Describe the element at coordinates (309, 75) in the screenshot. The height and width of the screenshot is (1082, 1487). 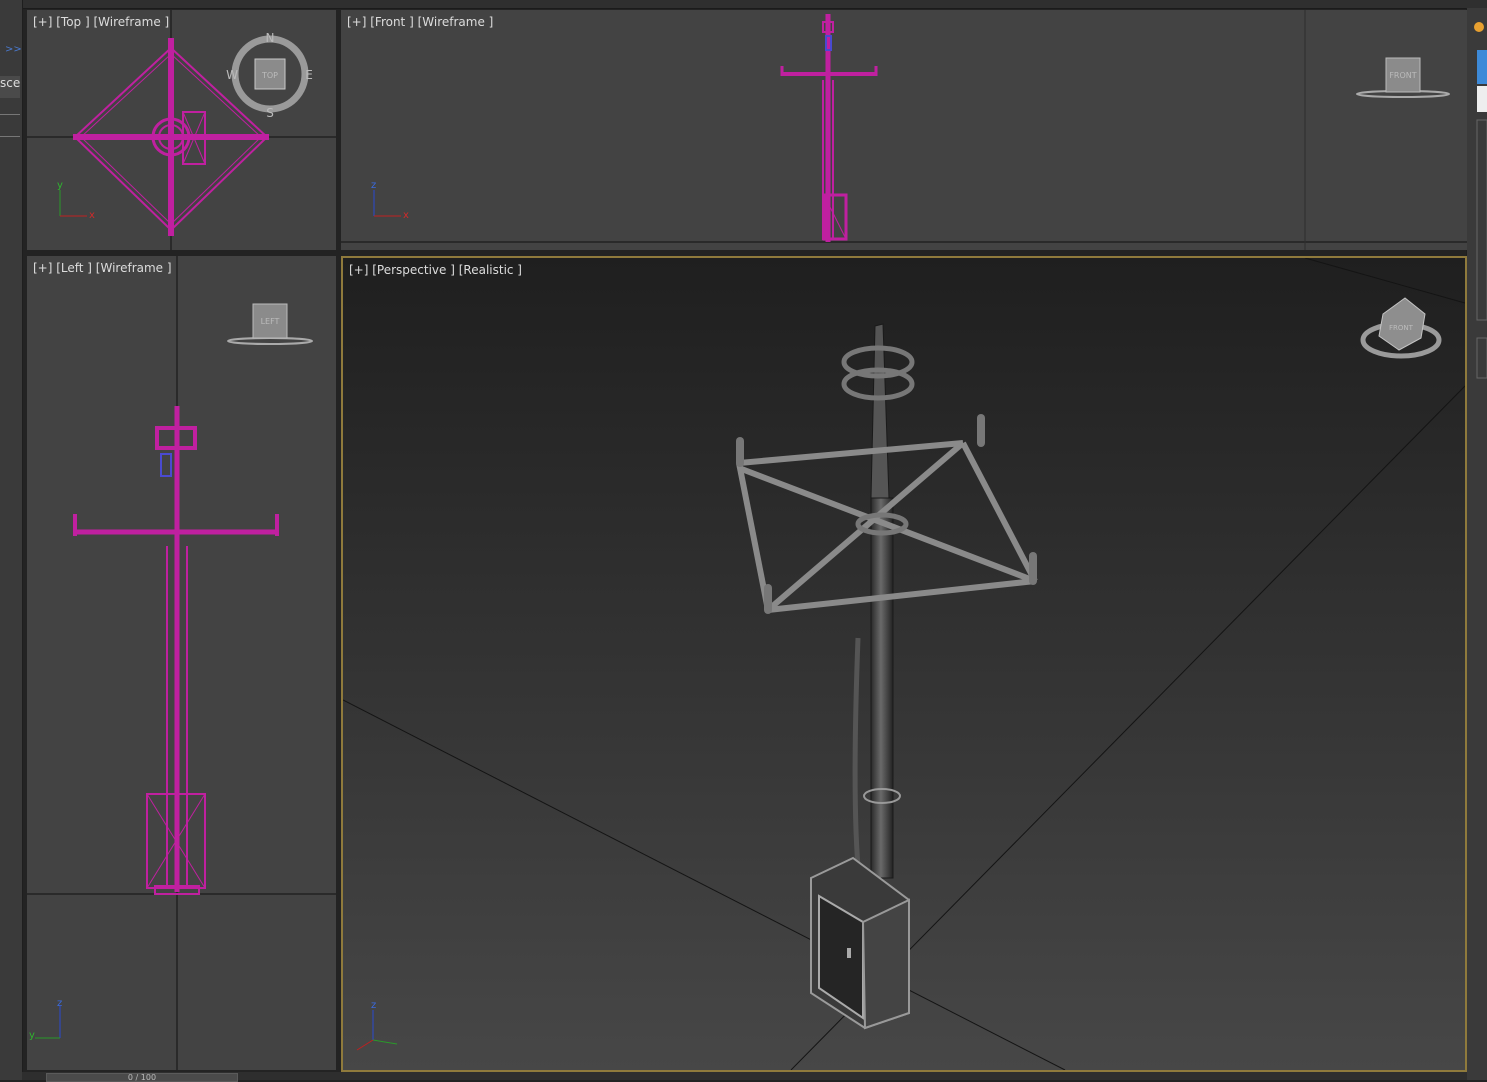
I see `compass-east: E` at that location.